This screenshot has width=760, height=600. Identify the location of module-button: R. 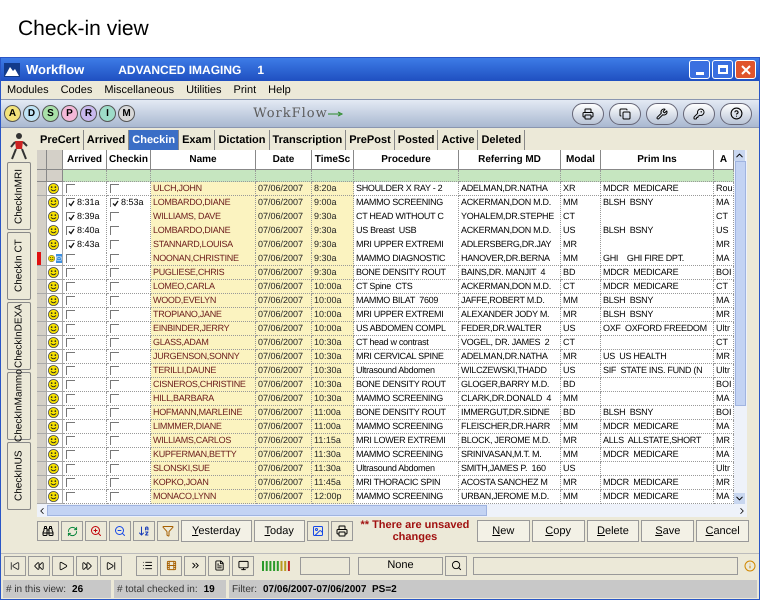
(88, 113).